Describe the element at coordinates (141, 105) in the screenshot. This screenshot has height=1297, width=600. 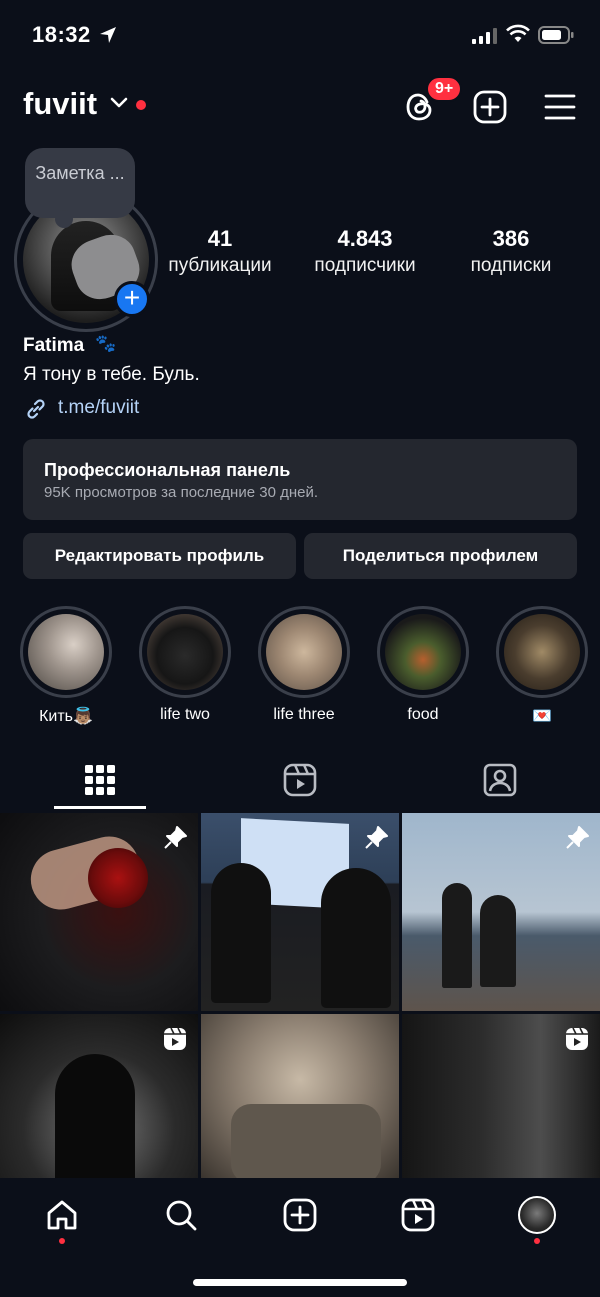
I see `unread-dot` at that location.